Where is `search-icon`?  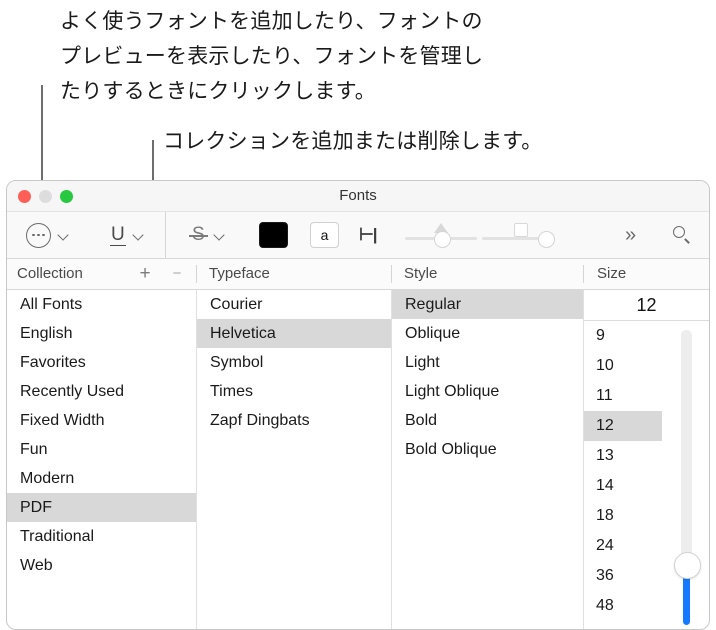
search-icon is located at coordinates (682, 235).